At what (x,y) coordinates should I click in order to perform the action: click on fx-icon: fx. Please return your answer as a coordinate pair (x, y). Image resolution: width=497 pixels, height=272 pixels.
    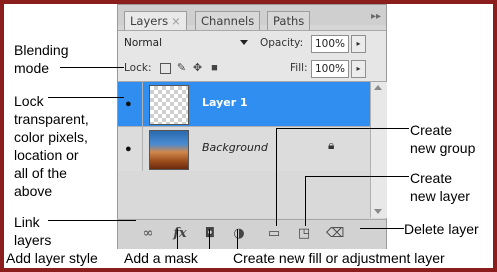
    Looking at the image, I should click on (180, 234).